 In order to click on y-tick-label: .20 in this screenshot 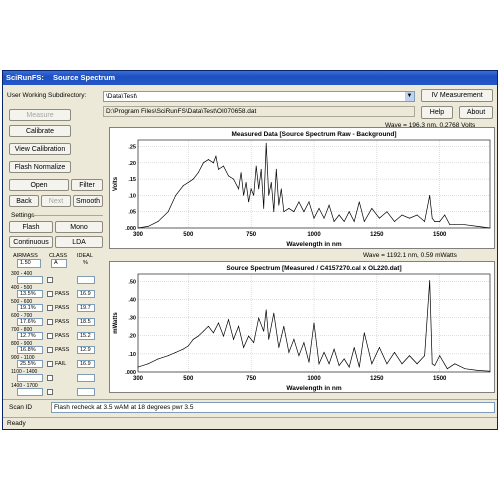, I will do `click(132, 337)`.